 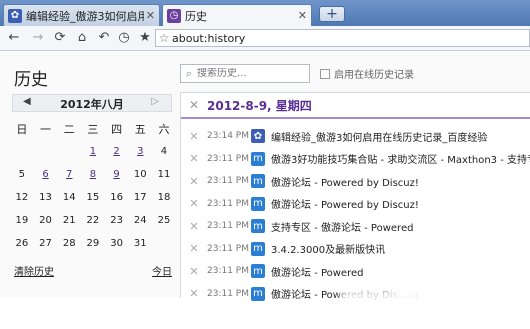 I want to click on calendar-day: 11, so click(x=164, y=174).